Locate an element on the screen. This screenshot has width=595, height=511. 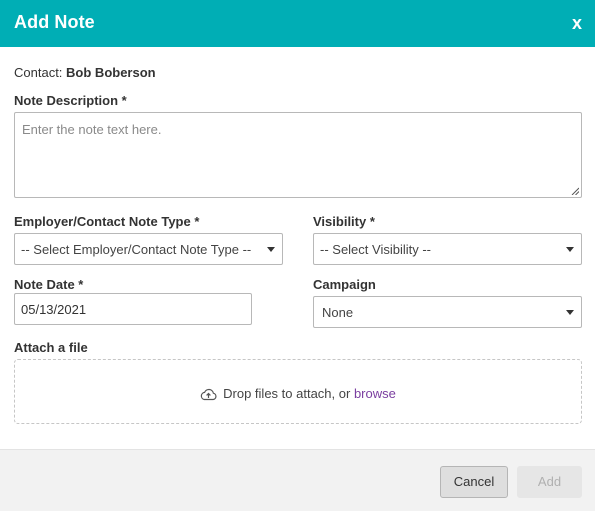
note-type-label: Employer/Contact Note Type * is located at coordinates (107, 221).